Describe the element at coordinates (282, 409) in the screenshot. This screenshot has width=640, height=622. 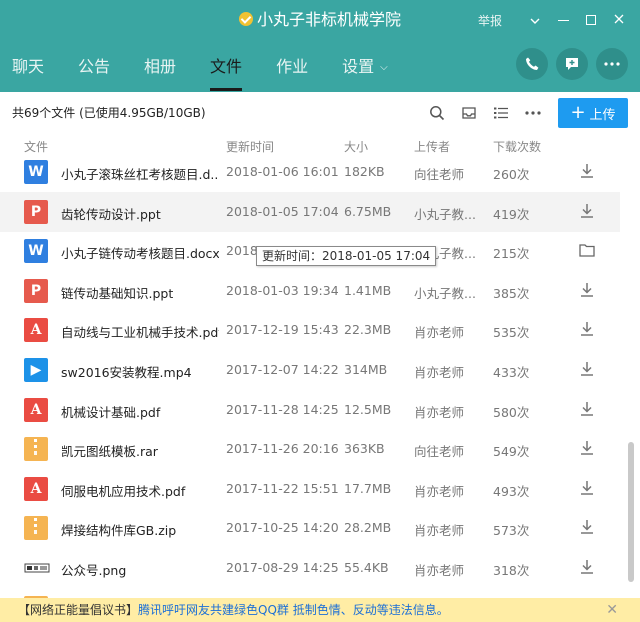
I see `file-time: 2017-11-28 14:25` at that location.